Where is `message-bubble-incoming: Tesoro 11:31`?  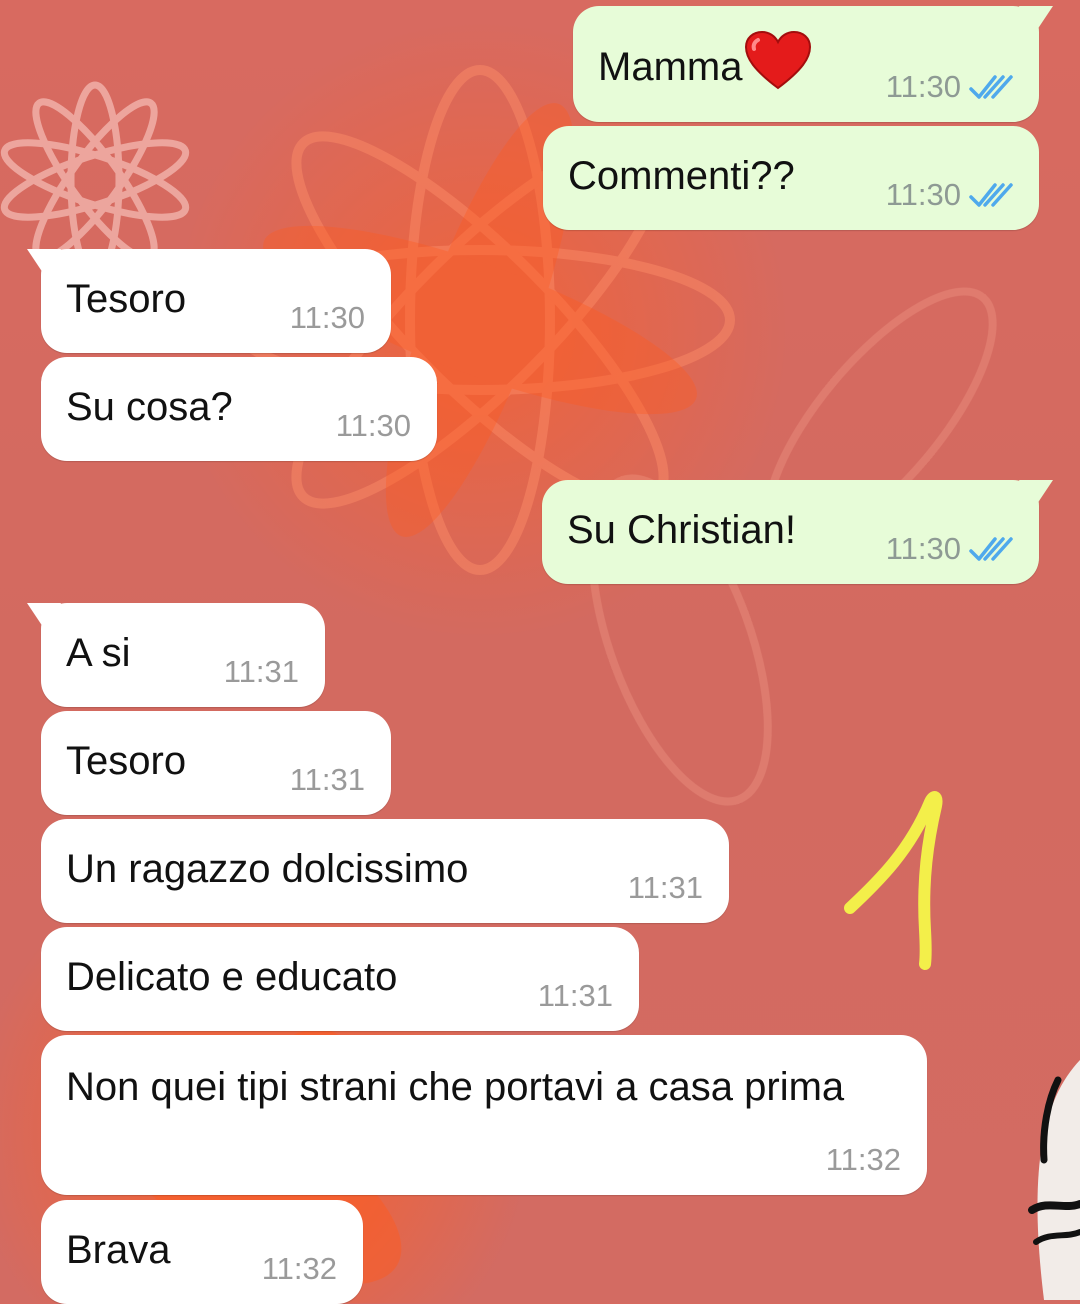
message-bubble-incoming: Tesoro 11:31 is located at coordinates (216, 763).